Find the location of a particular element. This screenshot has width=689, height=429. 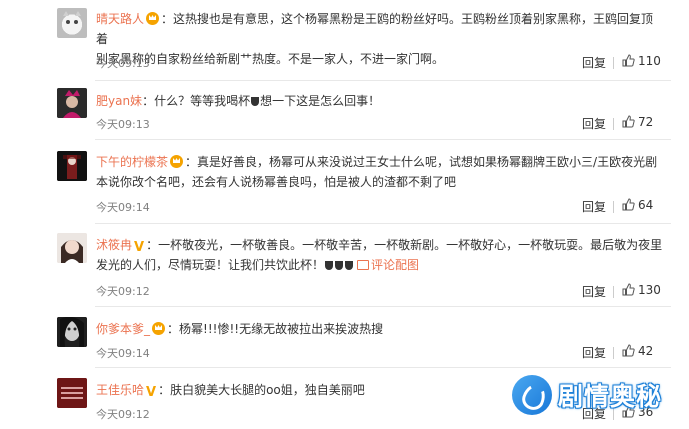

like-button: 110 is located at coordinates (641, 61).